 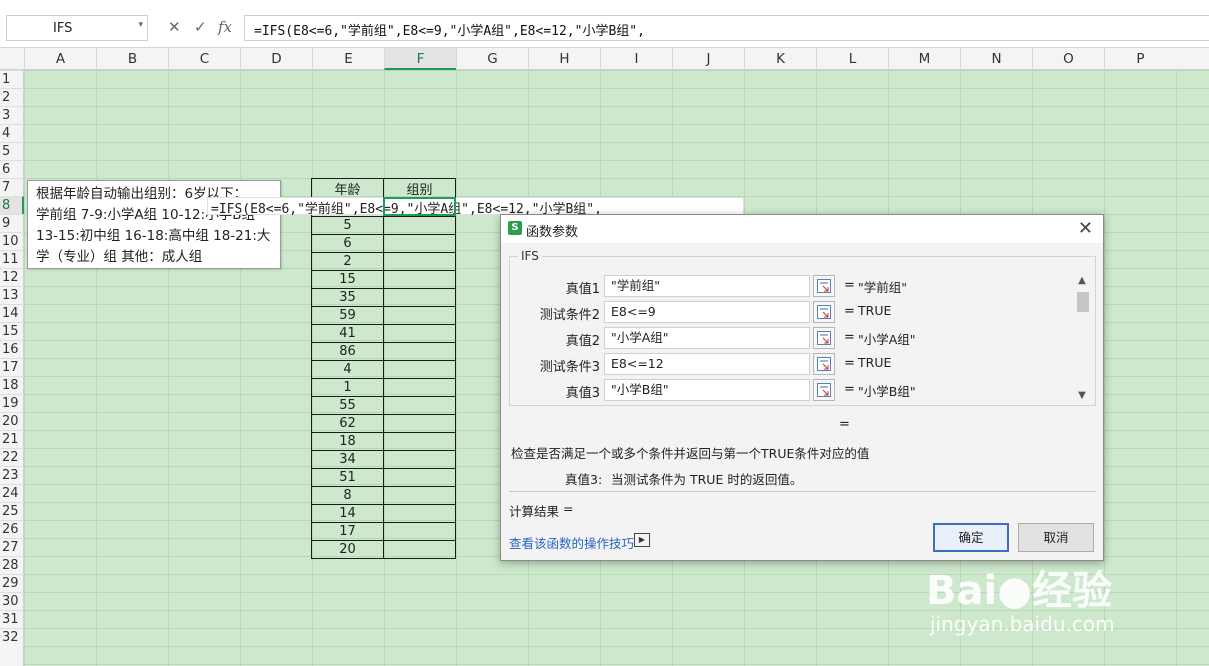 What do you see at coordinates (12, 205) in the screenshot?
I see `row-header-8: 8` at bounding box center [12, 205].